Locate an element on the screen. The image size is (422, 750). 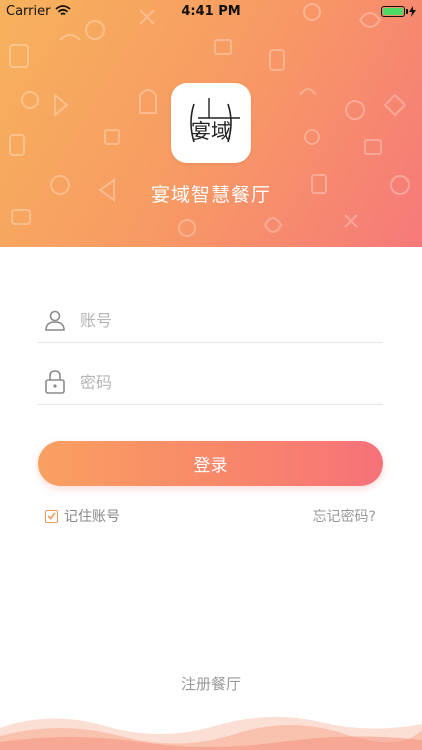
remember-account-toggle: 记住账号 is located at coordinates (82, 516).